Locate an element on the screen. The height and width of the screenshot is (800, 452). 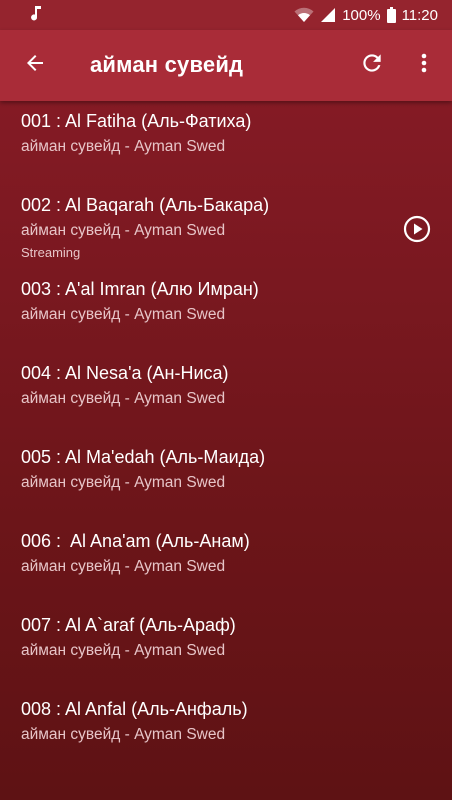
status-bar: 100% 11:20 is located at coordinates (226, 15).